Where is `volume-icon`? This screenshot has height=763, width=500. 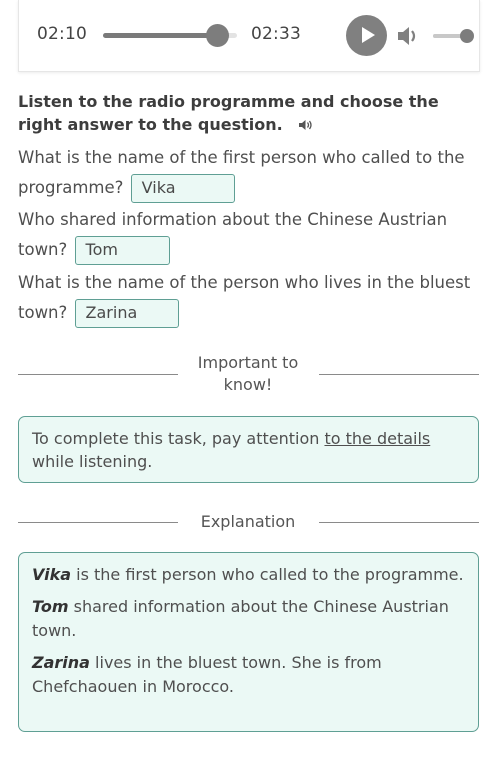
volume-icon is located at coordinates (409, 36).